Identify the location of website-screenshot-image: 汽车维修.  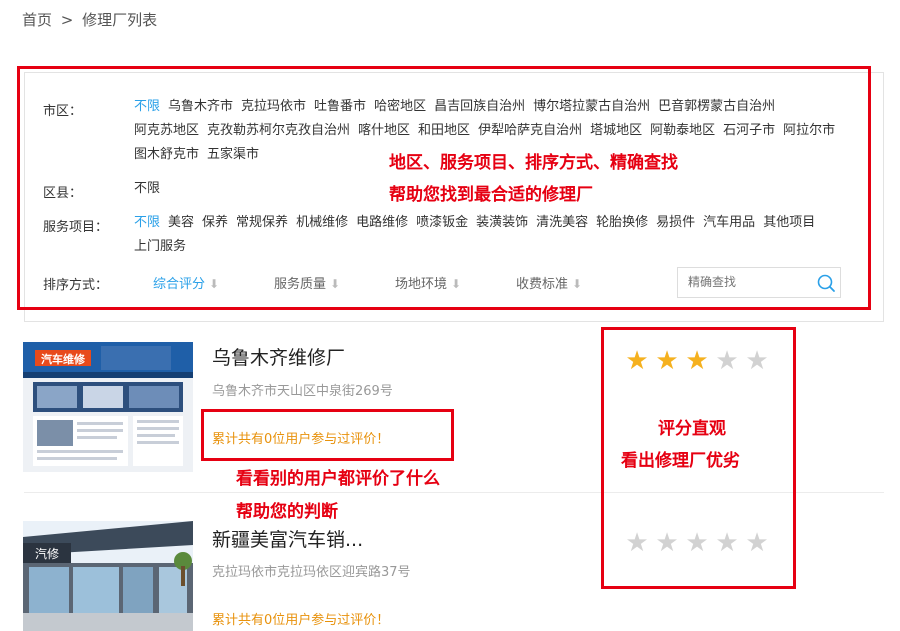
(108, 407).